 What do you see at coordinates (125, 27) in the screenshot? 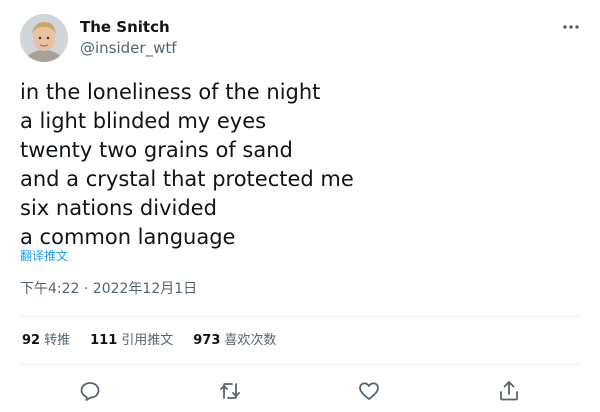
I see `display-name: The Snitch` at bounding box center [125, 27].